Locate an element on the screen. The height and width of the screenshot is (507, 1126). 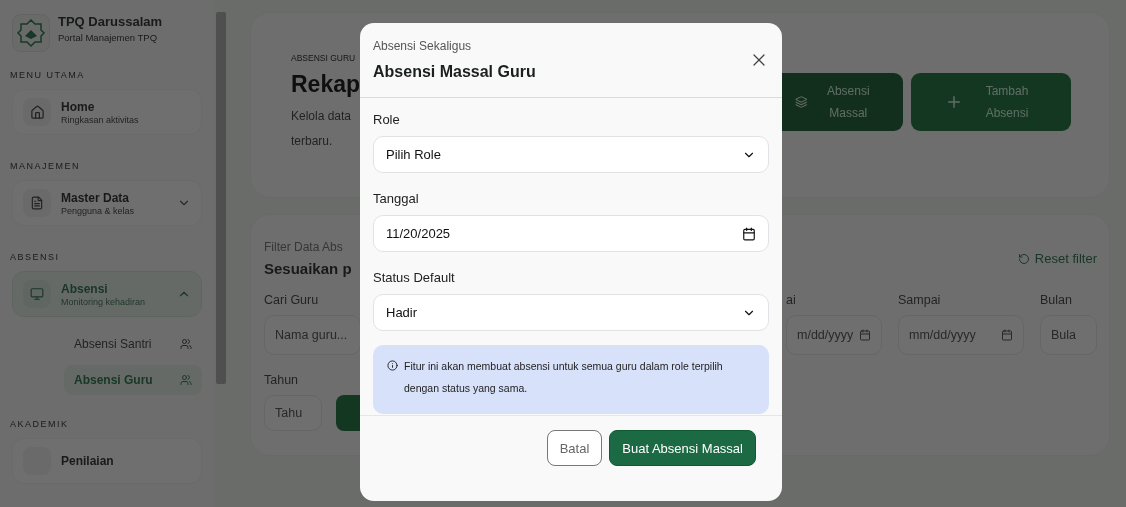
page-description: Kelola data is located at coordinates (321, 116).